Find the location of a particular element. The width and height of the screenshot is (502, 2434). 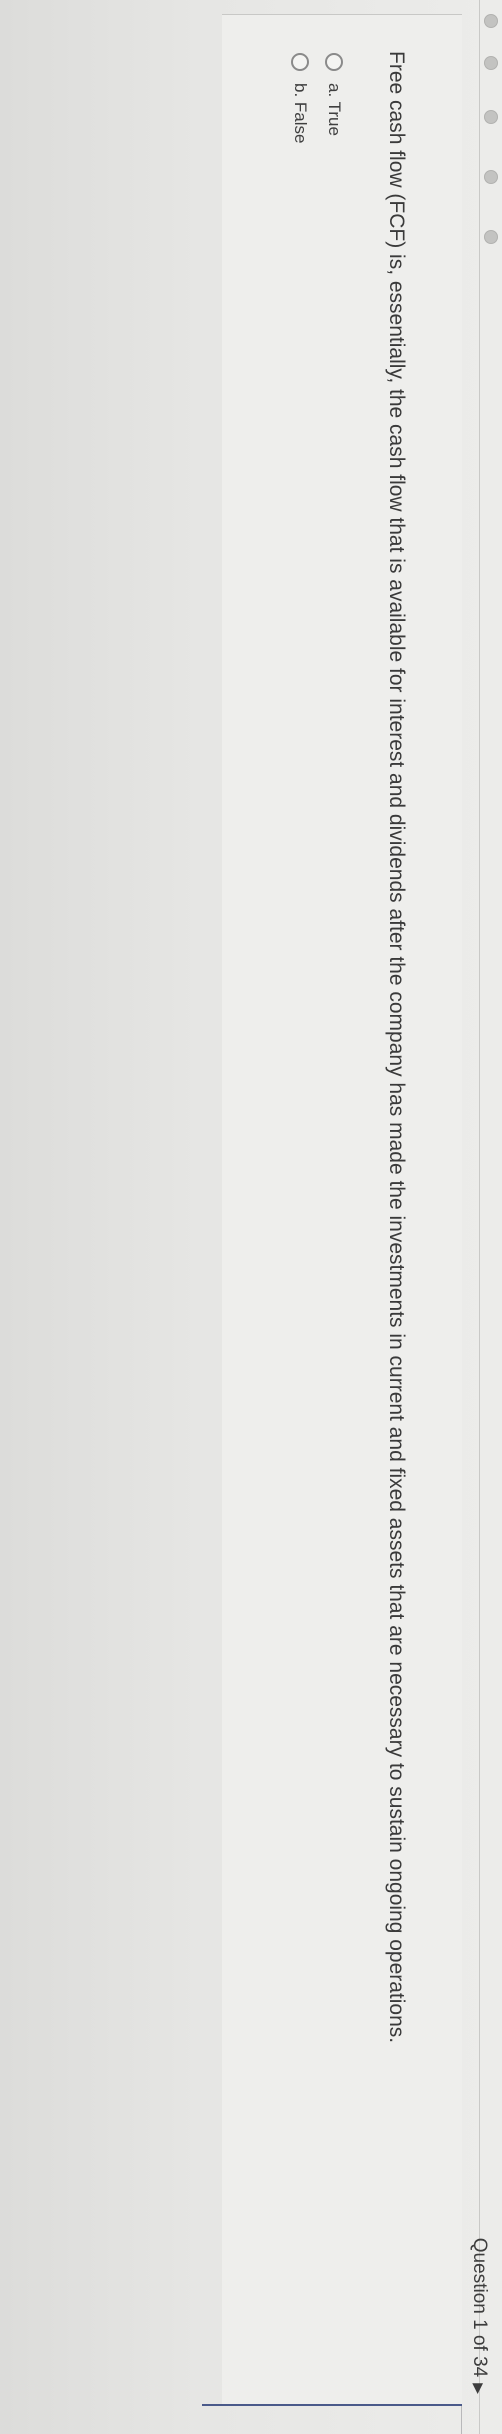

next-arrow-icon: ▶ is located at coordinates (479, 2388).